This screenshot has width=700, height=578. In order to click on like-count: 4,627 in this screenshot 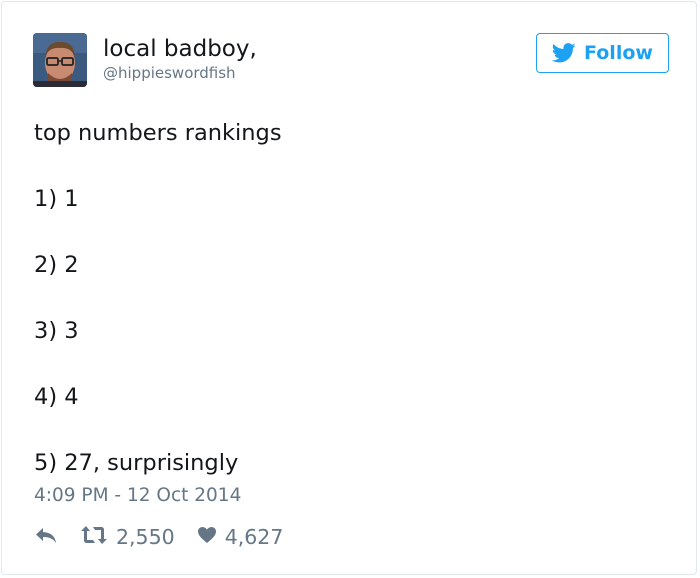, I will do `click(254, 537)`.